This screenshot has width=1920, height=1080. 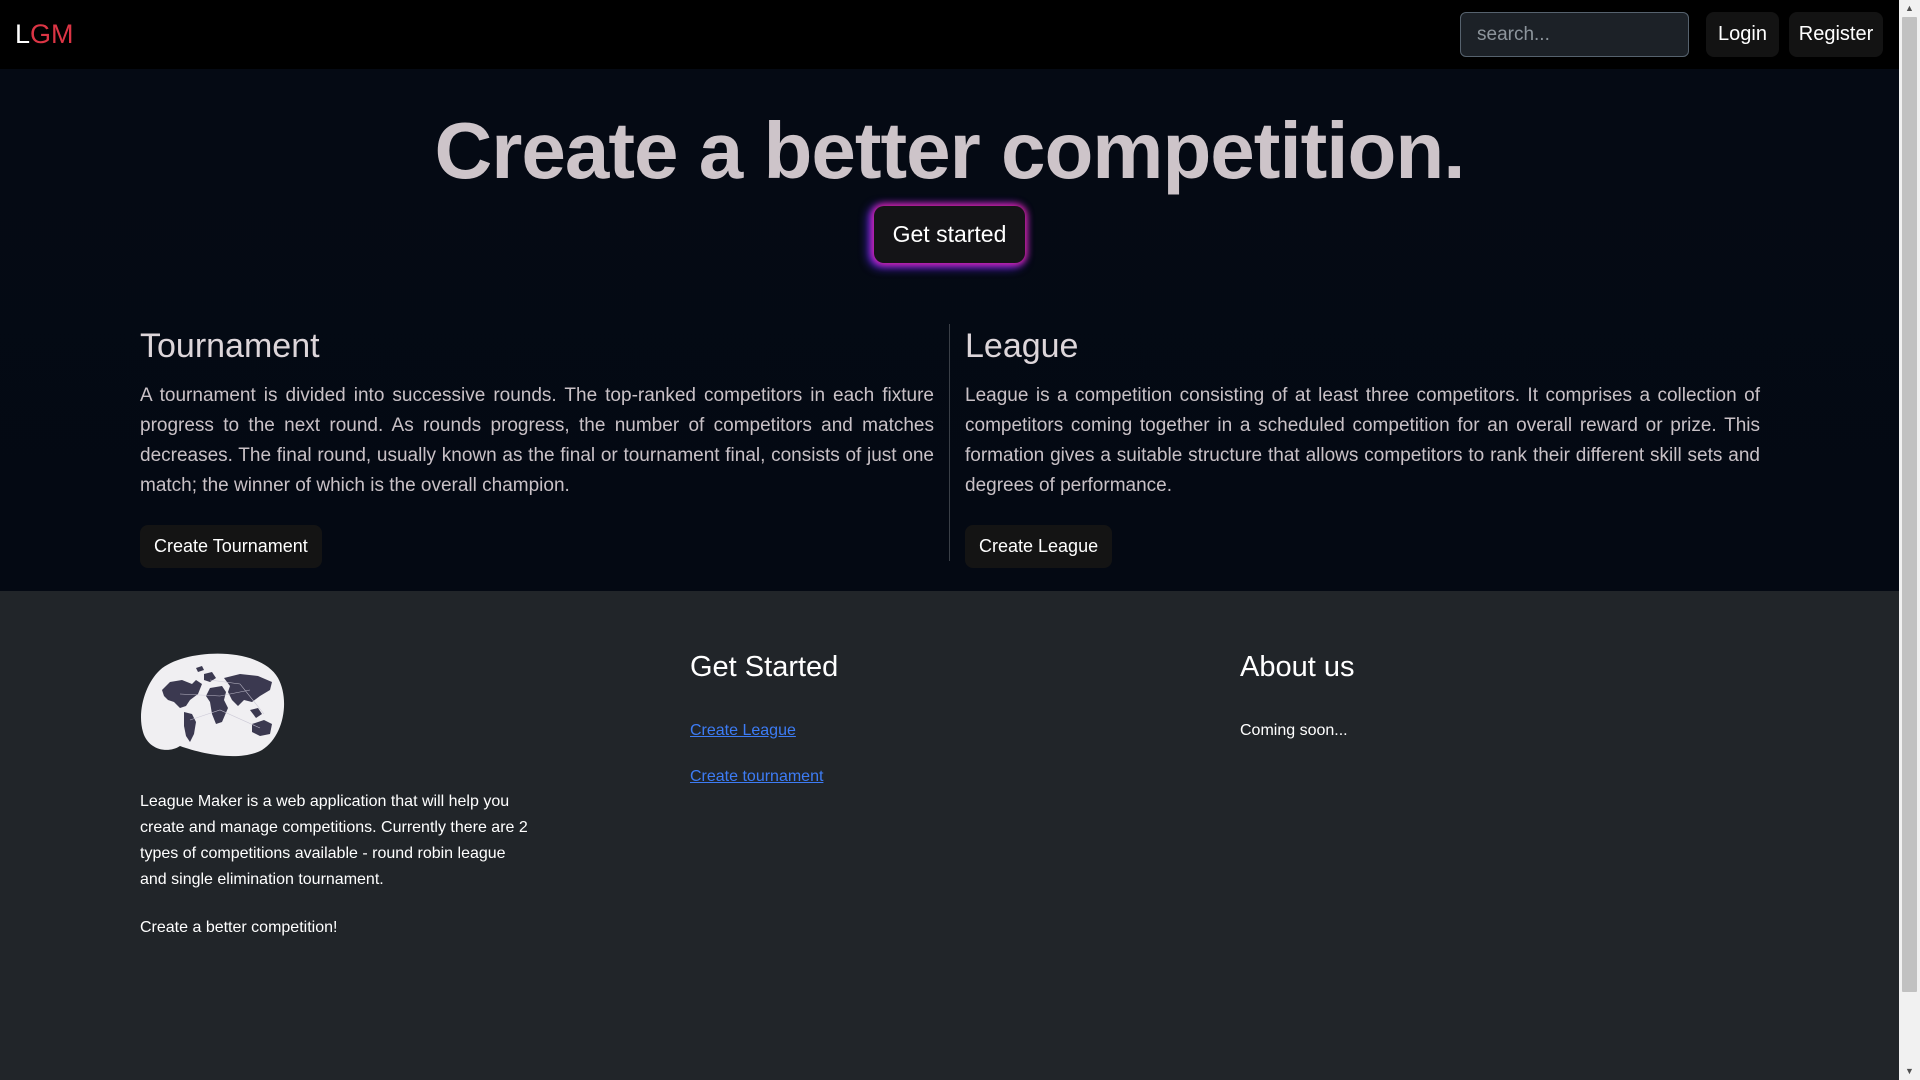 What do you see at coordinates (1909, 1071) in the screenshot?
I see `scroll-down-arrow-icon: ▼` at bounding box center [1909, 1071].